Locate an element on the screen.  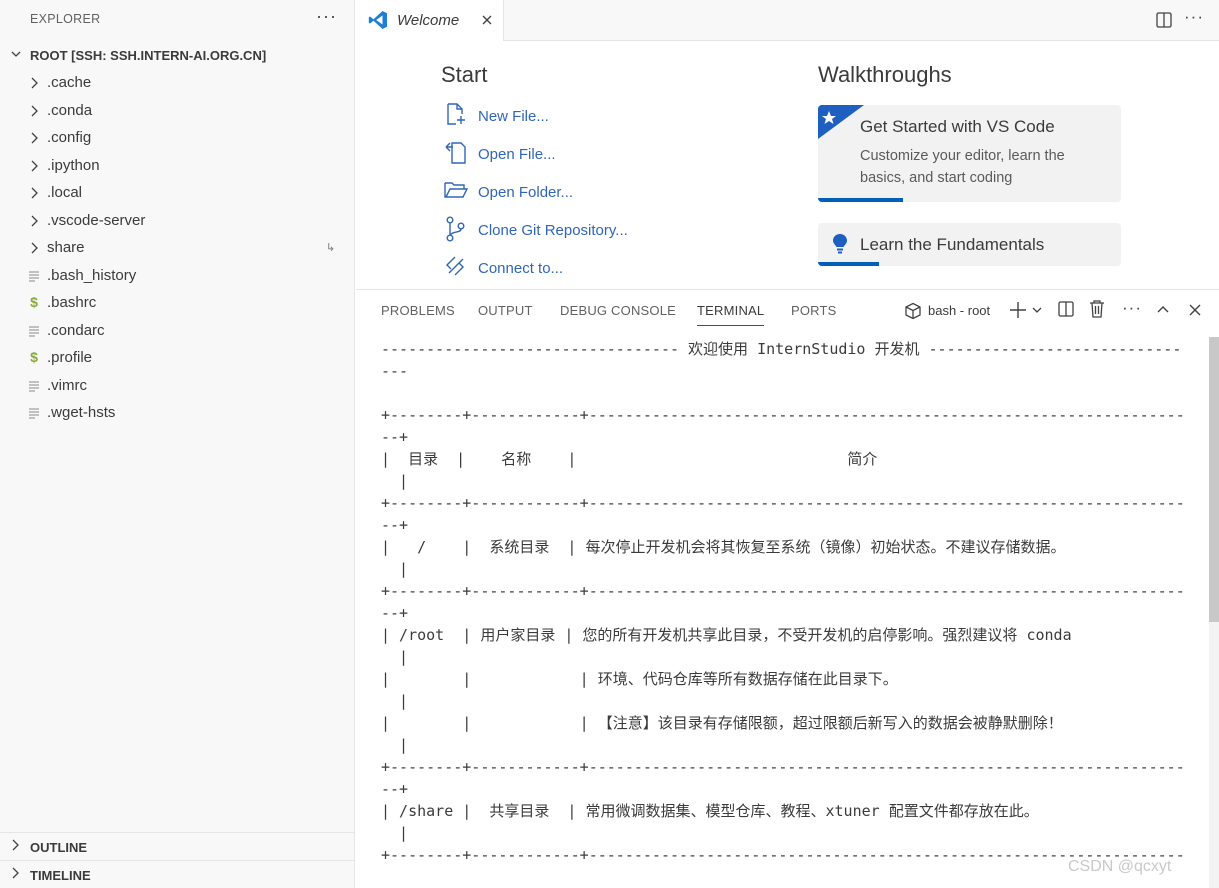
tree-item: .local is located at coordinates (177, 193).